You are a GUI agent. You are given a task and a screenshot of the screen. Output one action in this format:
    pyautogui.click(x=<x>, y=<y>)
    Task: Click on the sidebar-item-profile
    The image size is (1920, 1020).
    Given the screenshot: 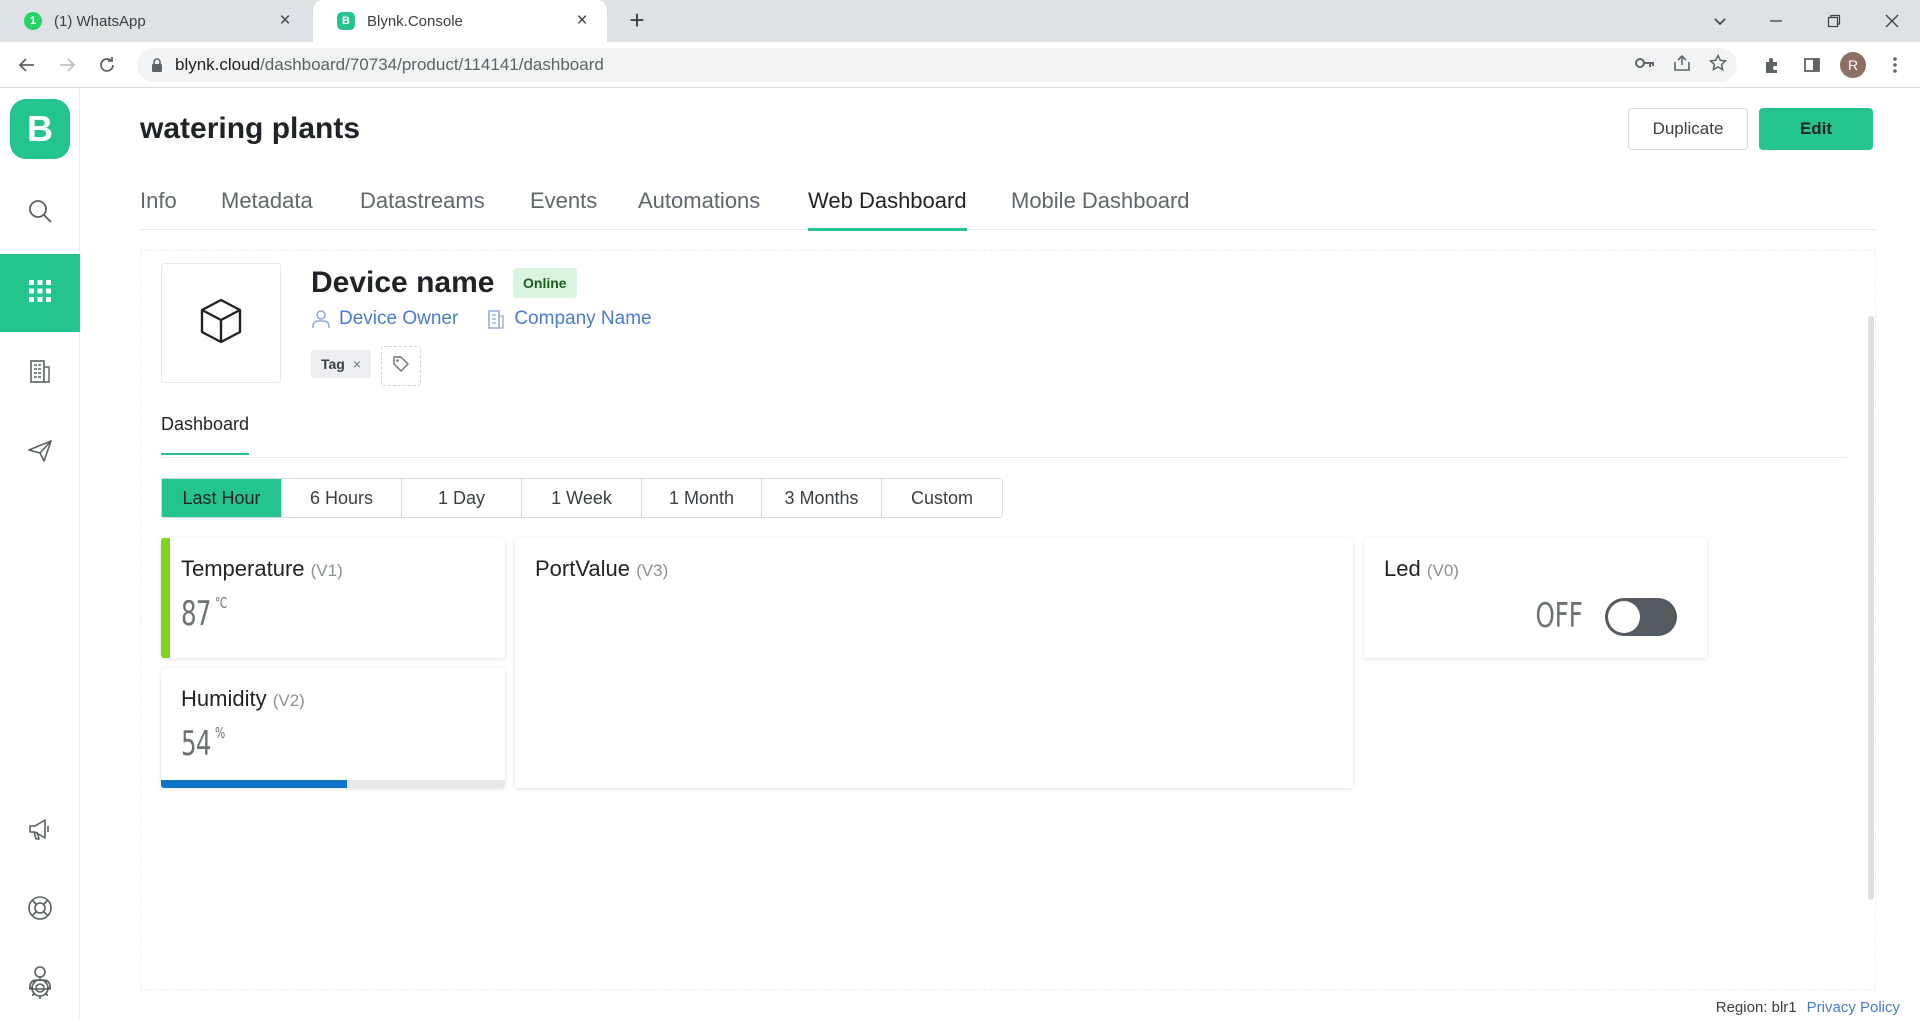 What is the action you would take?
    pyautogui.click(x=40, y=979)
    